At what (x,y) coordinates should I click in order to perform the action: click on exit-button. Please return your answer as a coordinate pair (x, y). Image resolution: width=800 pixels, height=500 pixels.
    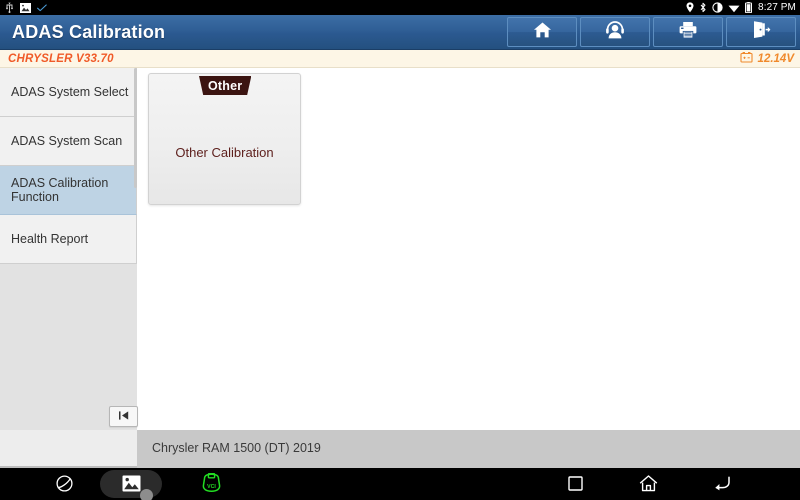
    Looking at the image, I should click on (761, 32).